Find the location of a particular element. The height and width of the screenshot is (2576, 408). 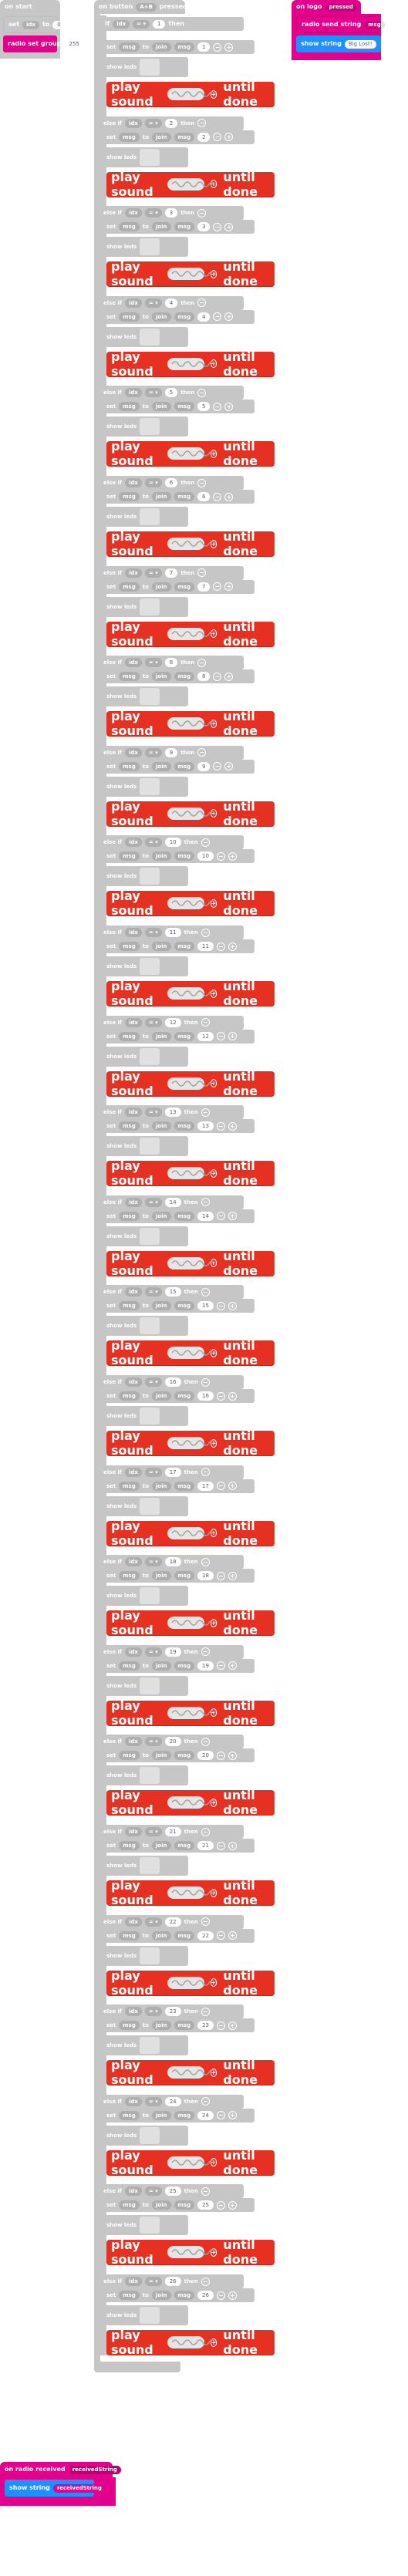

else-if-value: 13 is located at coordinates (172, 1113).